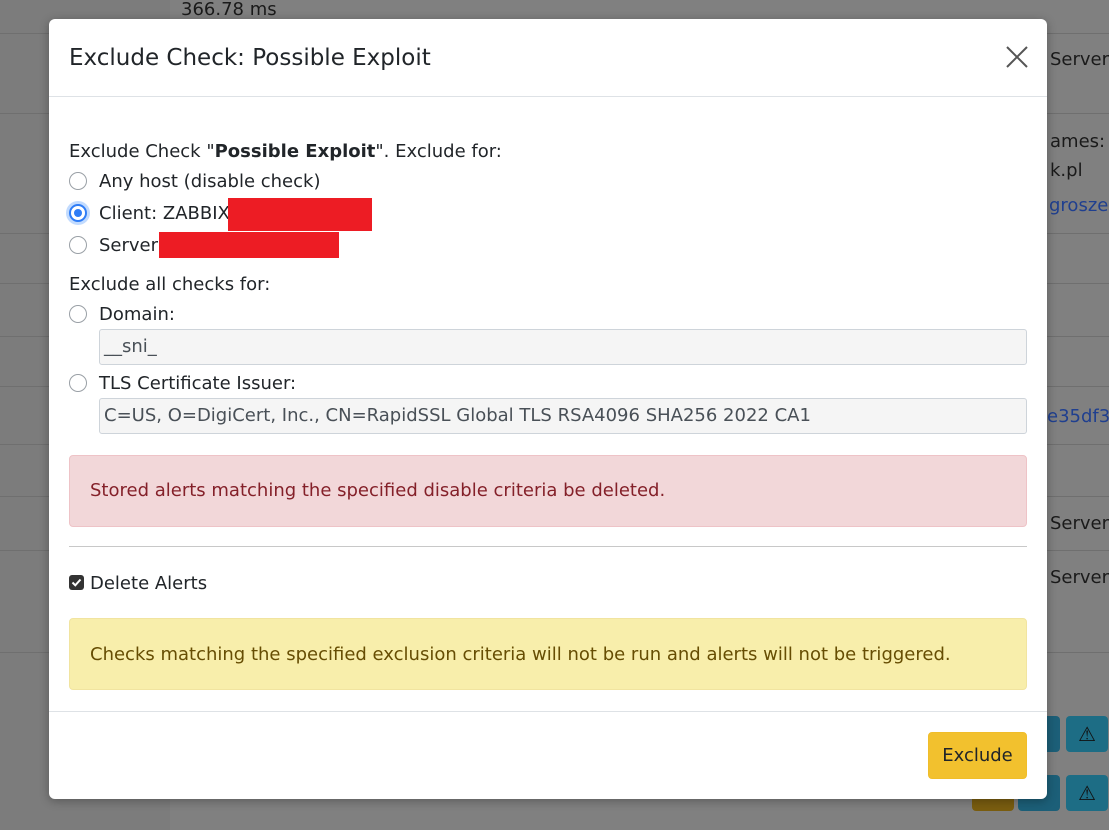 Image resolution: width=1109 pixels, height=830 pixels. Describe the element at coordinates (78, 383) in the screenshot. I see `radio-tls-issuer` at that location.